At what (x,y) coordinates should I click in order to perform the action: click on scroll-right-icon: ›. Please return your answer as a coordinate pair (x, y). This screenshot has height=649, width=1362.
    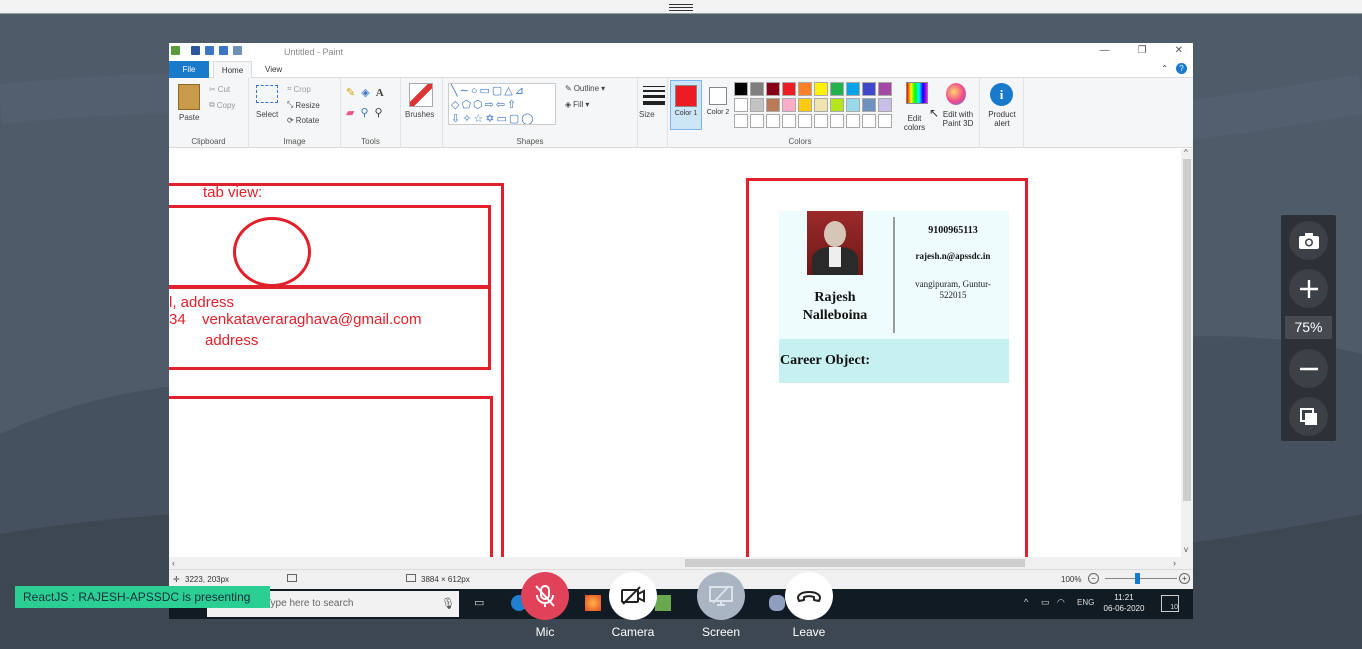
    Looking at the image, I should click on (1174, 563).